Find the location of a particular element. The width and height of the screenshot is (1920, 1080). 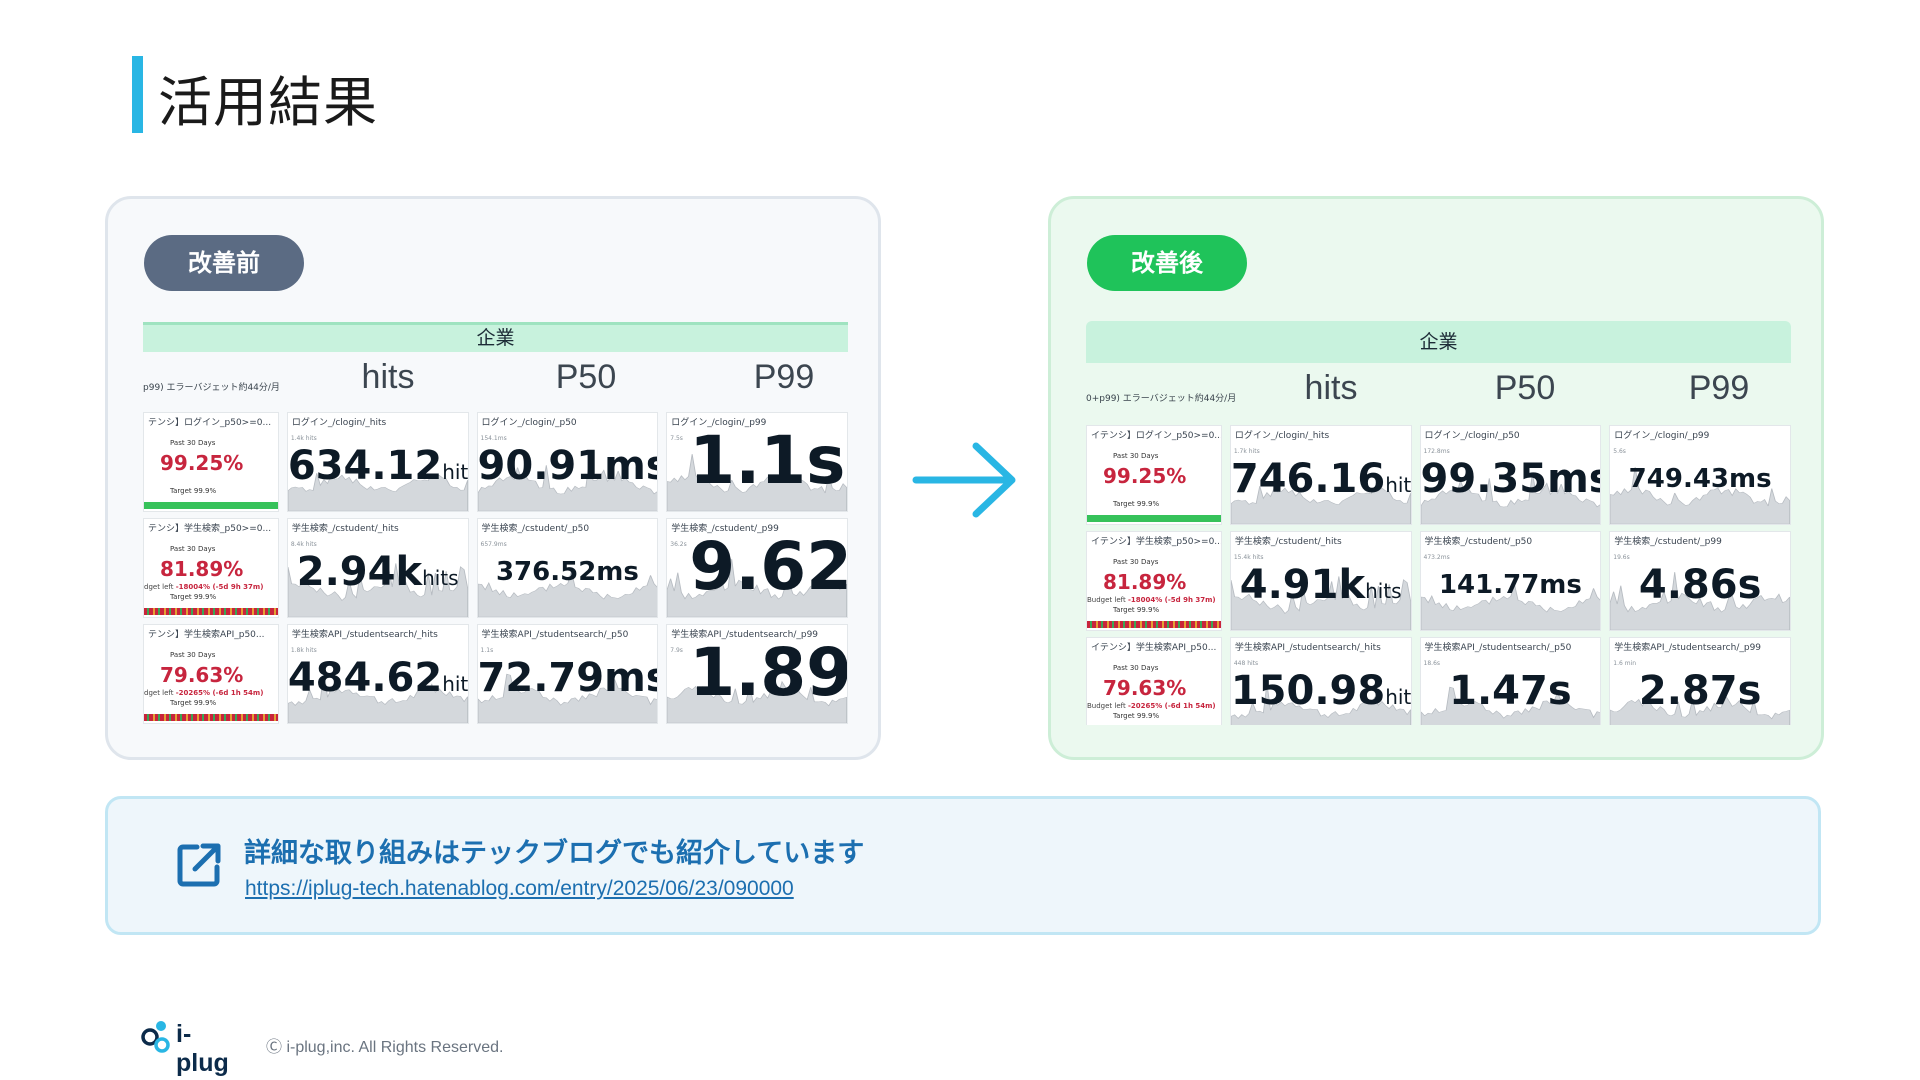

metric-value: 1.89s is located at coordinates (757, 679).